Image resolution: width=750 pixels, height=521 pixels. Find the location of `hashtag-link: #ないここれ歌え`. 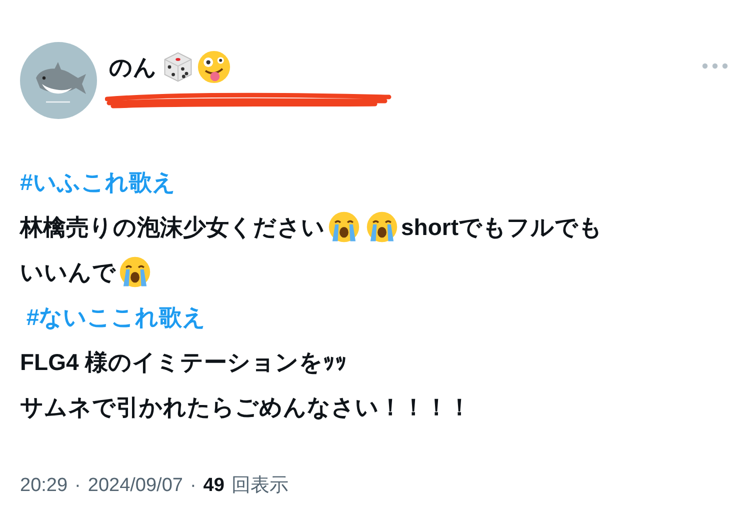

hashtag-link: #ないここれ歌え is located at coordinates (113, 317).